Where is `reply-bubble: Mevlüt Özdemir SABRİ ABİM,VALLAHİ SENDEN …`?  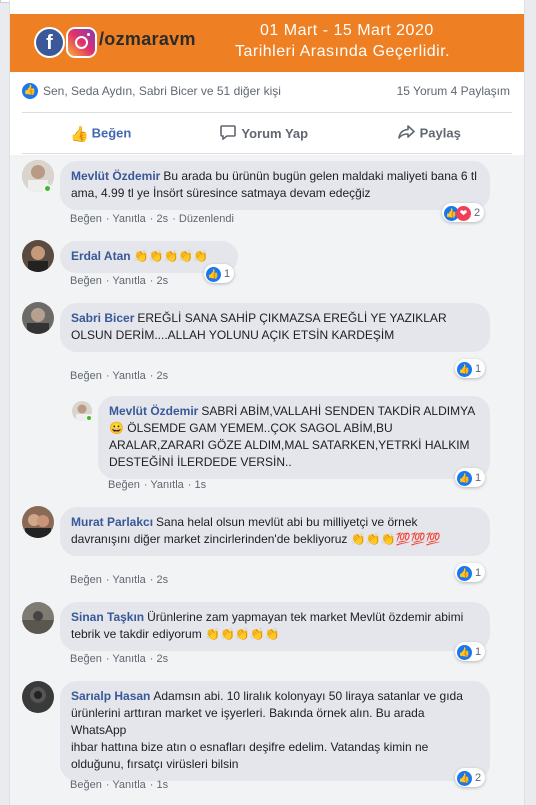
reply-bubble: Mevlüt Özdemir SABRİ ABİM,VALLAHİ SENDEN … is located at coordinates (294, 437).